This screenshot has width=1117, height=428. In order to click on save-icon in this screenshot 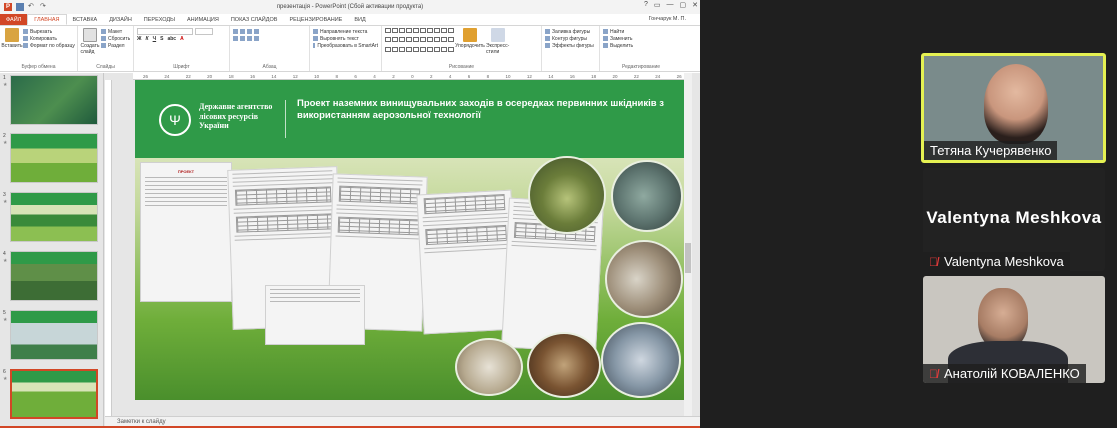, I will do `click(20, 7)`.